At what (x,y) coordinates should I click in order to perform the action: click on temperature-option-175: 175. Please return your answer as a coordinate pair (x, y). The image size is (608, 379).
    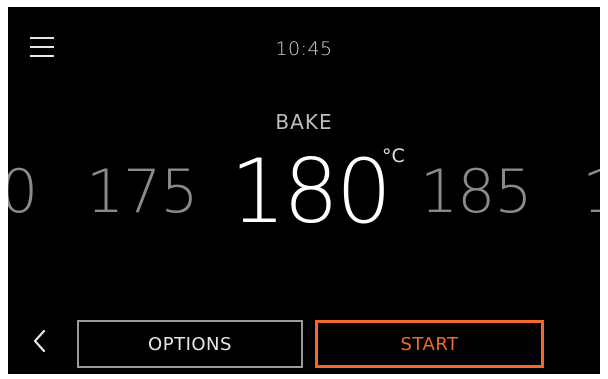
    Looking at the image, I should click on (142, 192).